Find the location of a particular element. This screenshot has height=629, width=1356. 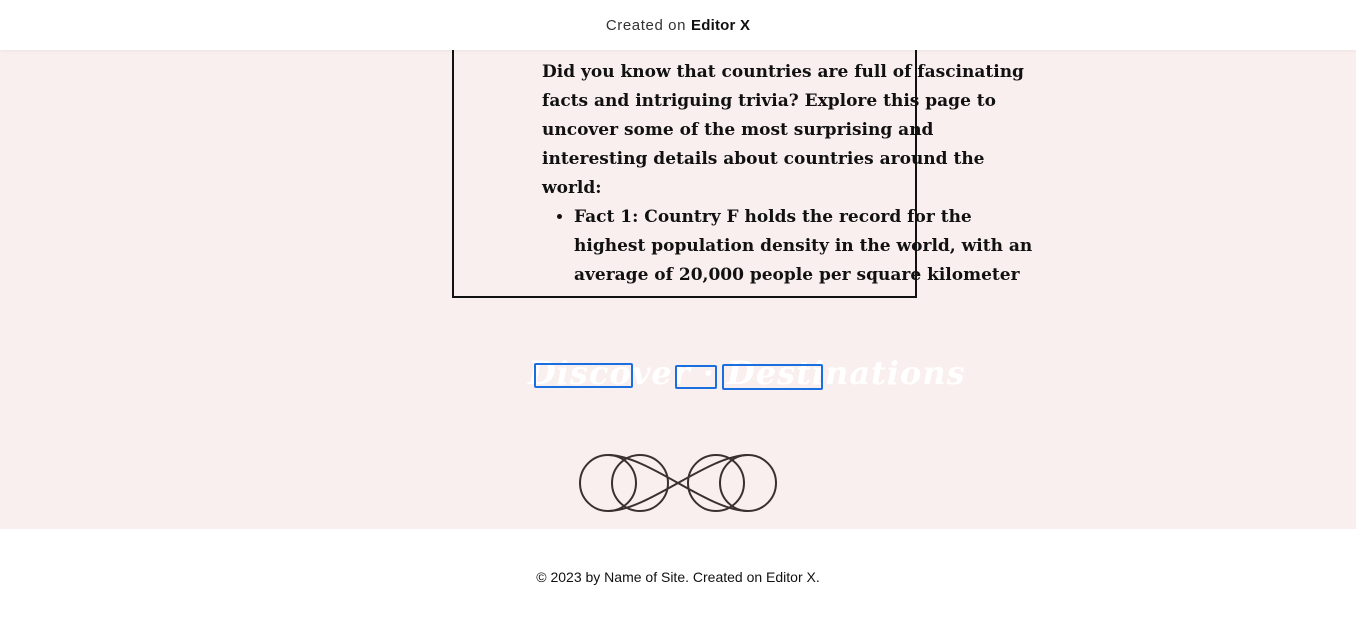

banner-prefix: Created on is located at coordinates (646, 25).